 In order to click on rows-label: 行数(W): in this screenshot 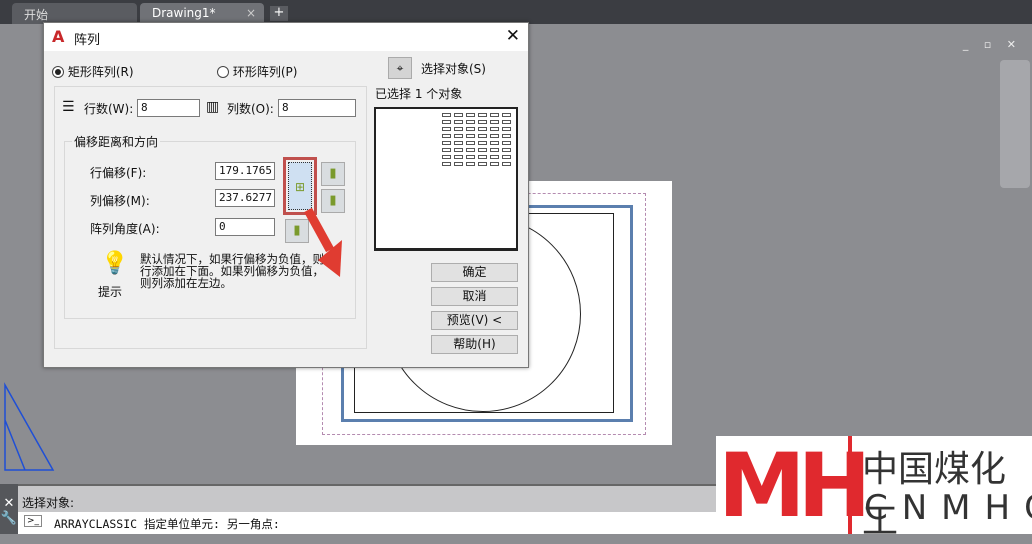, I will do `click(109, 109)`.